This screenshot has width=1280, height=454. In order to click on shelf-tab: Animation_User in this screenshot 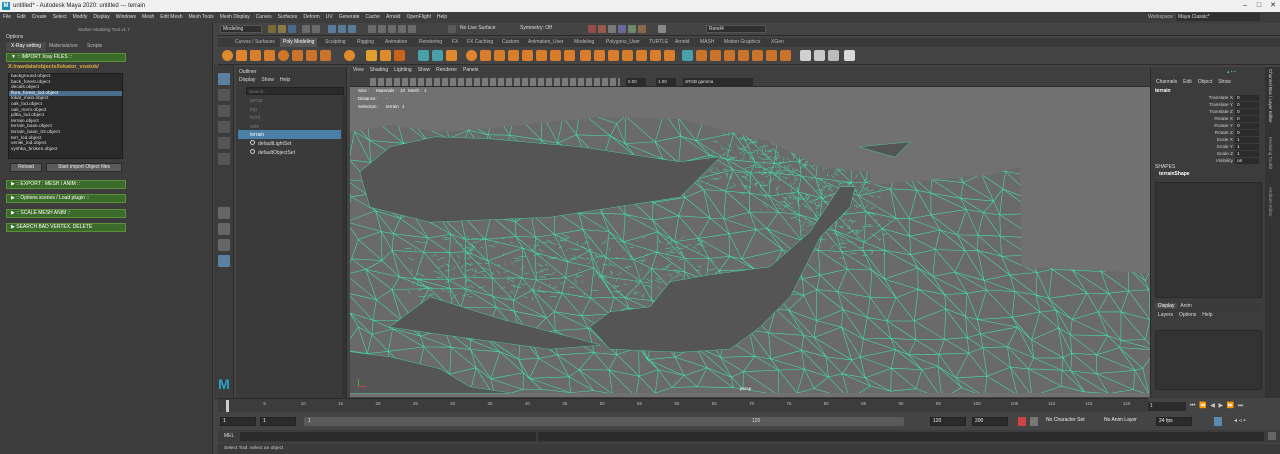, I will do `click(546, 42)`.